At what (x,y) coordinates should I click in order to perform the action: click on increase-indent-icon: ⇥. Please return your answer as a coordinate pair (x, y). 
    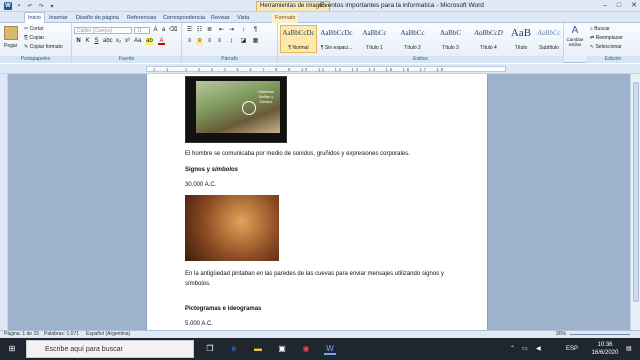
    Looking at the image, I should click on (231, 30).